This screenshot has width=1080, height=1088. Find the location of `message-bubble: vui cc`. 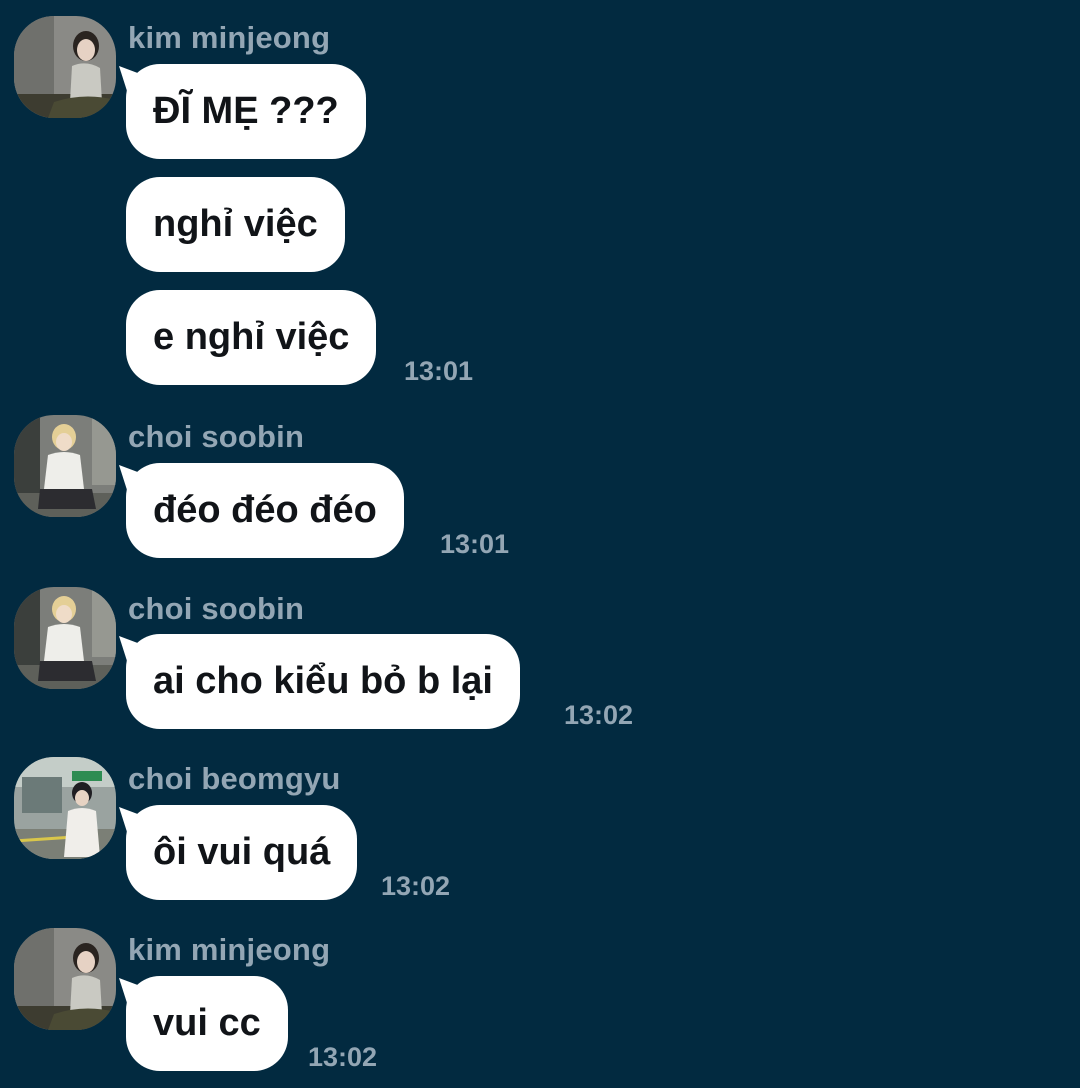

message-bubble: vui cc is located at coordinates (207, 1023).